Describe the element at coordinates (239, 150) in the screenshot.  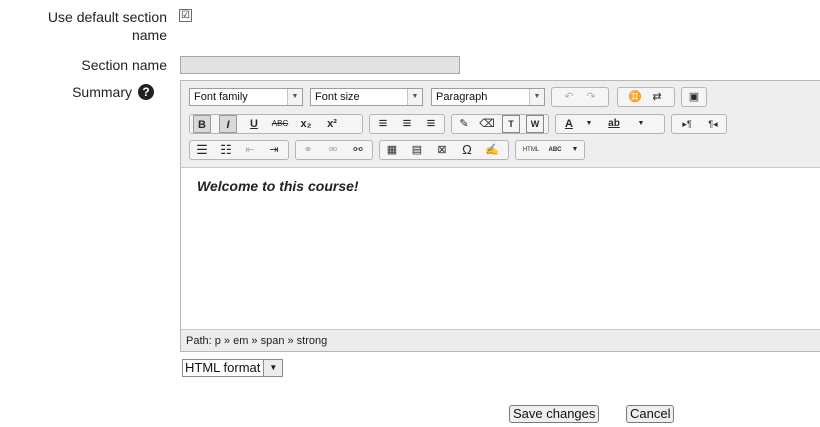
I see `list-group: ☰ ☷ ⇤ ⇥` at that location.